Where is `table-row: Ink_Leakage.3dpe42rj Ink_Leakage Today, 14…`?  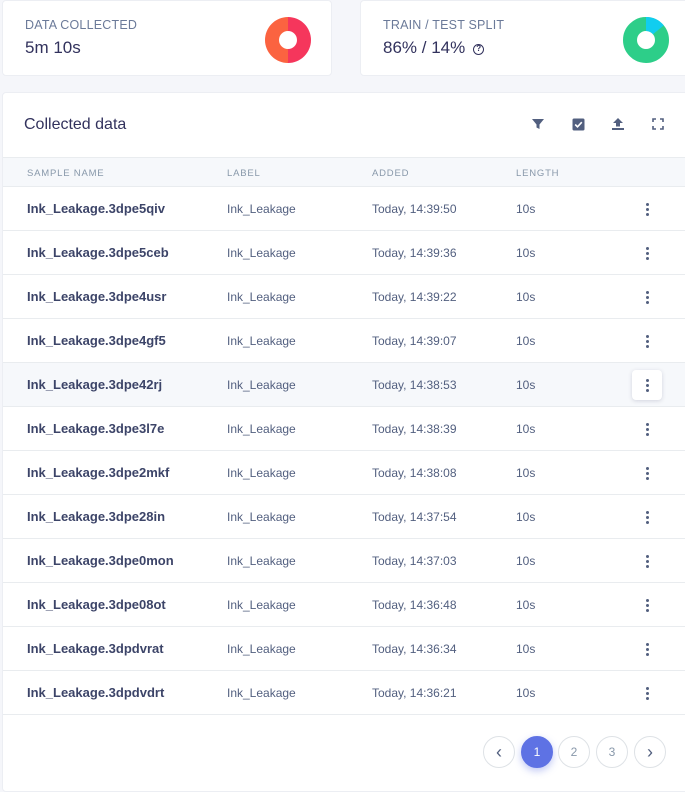
table-row: Ink_Leakage.3dpe42rj Ink_Leakage Today, 14… is located at coordinates (344, 385).